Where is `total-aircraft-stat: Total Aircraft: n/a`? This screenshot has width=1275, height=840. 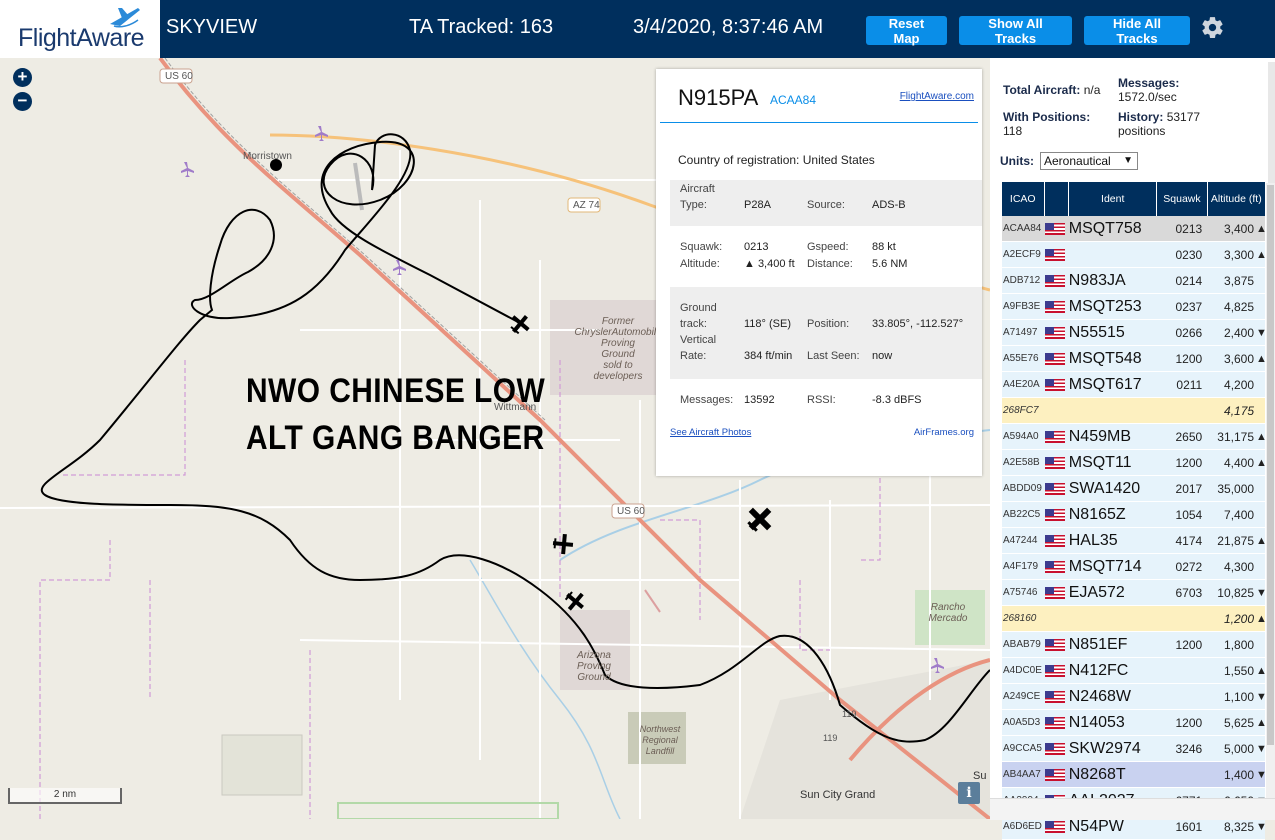
total-aircraft-stat: Total Aircraft: n/a is located at coordinates (1051, 90).